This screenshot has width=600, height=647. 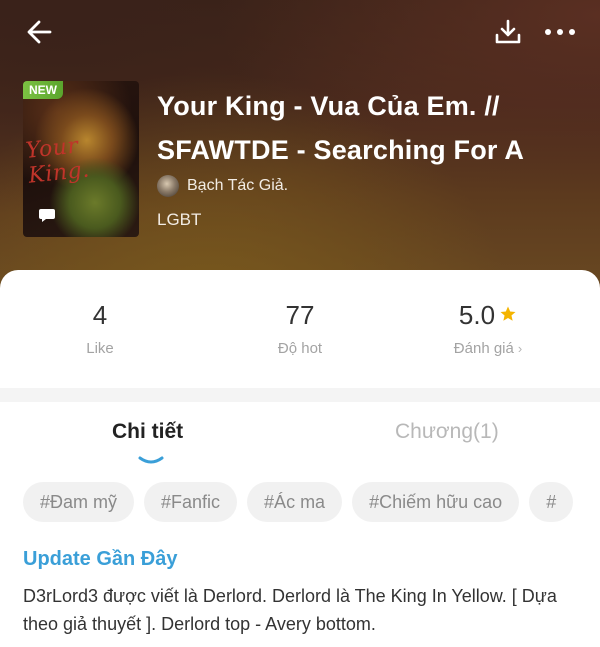 What do you see at coordinates (295, 502) in the screenshot?
I see `tag-chip: #Ác ma` at bounding box center [295, 502].